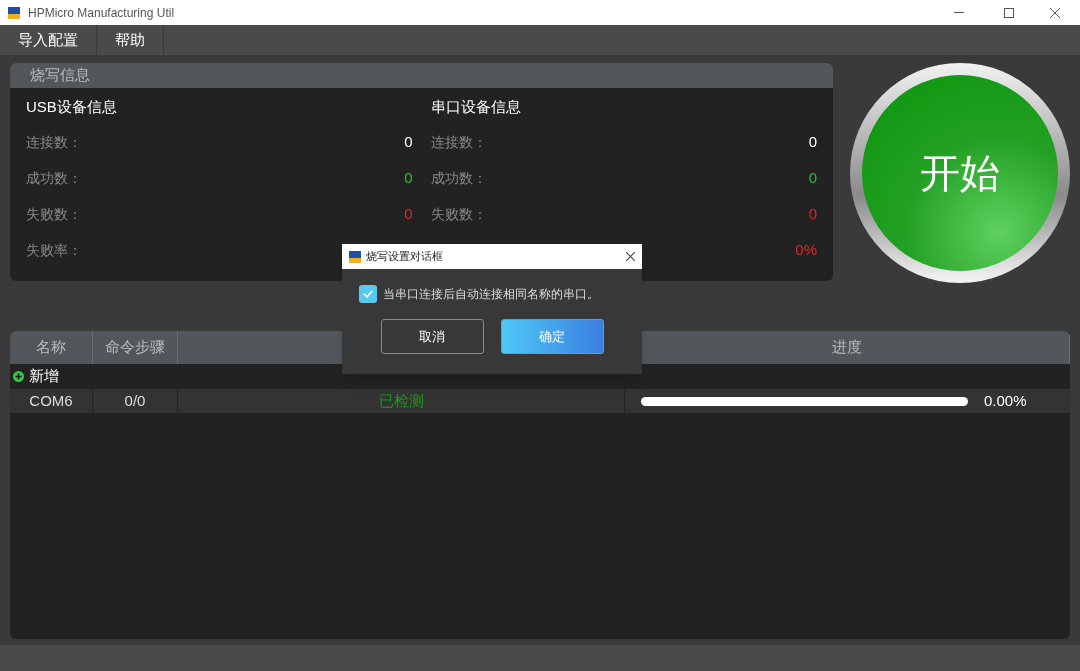 The image size is (1080, 671). What do you see at coordinates (432, 336) in the screenshot?
I see `cancel-button: 取消` at bounding box center [432, 336].